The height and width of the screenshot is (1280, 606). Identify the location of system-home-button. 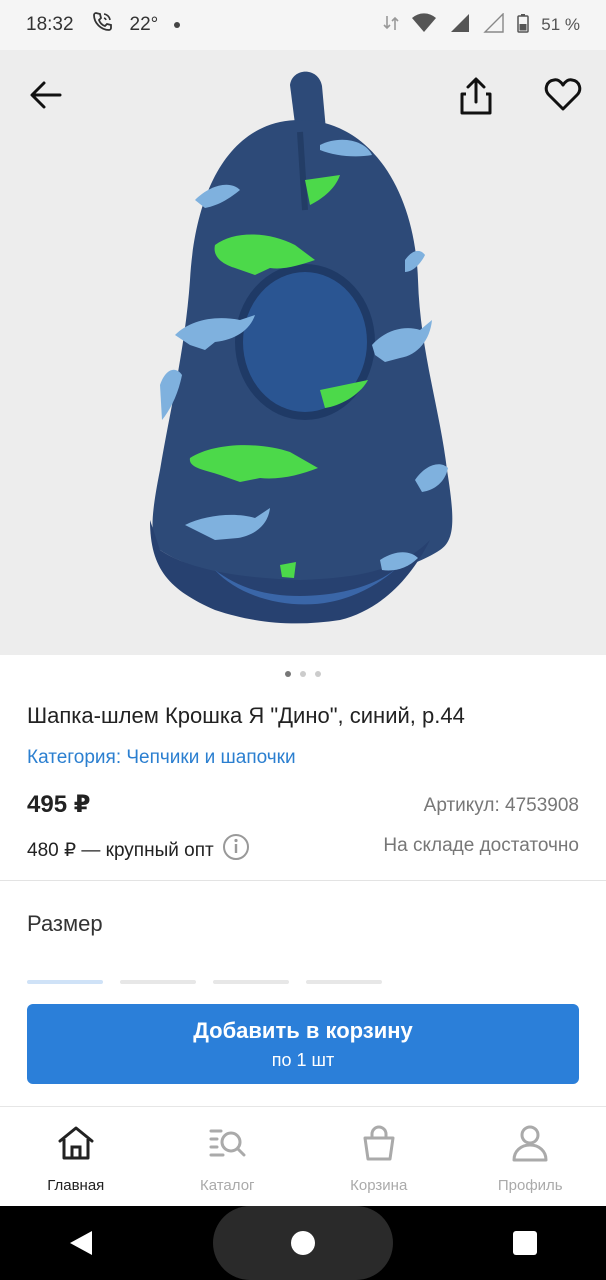
(303, 1243).